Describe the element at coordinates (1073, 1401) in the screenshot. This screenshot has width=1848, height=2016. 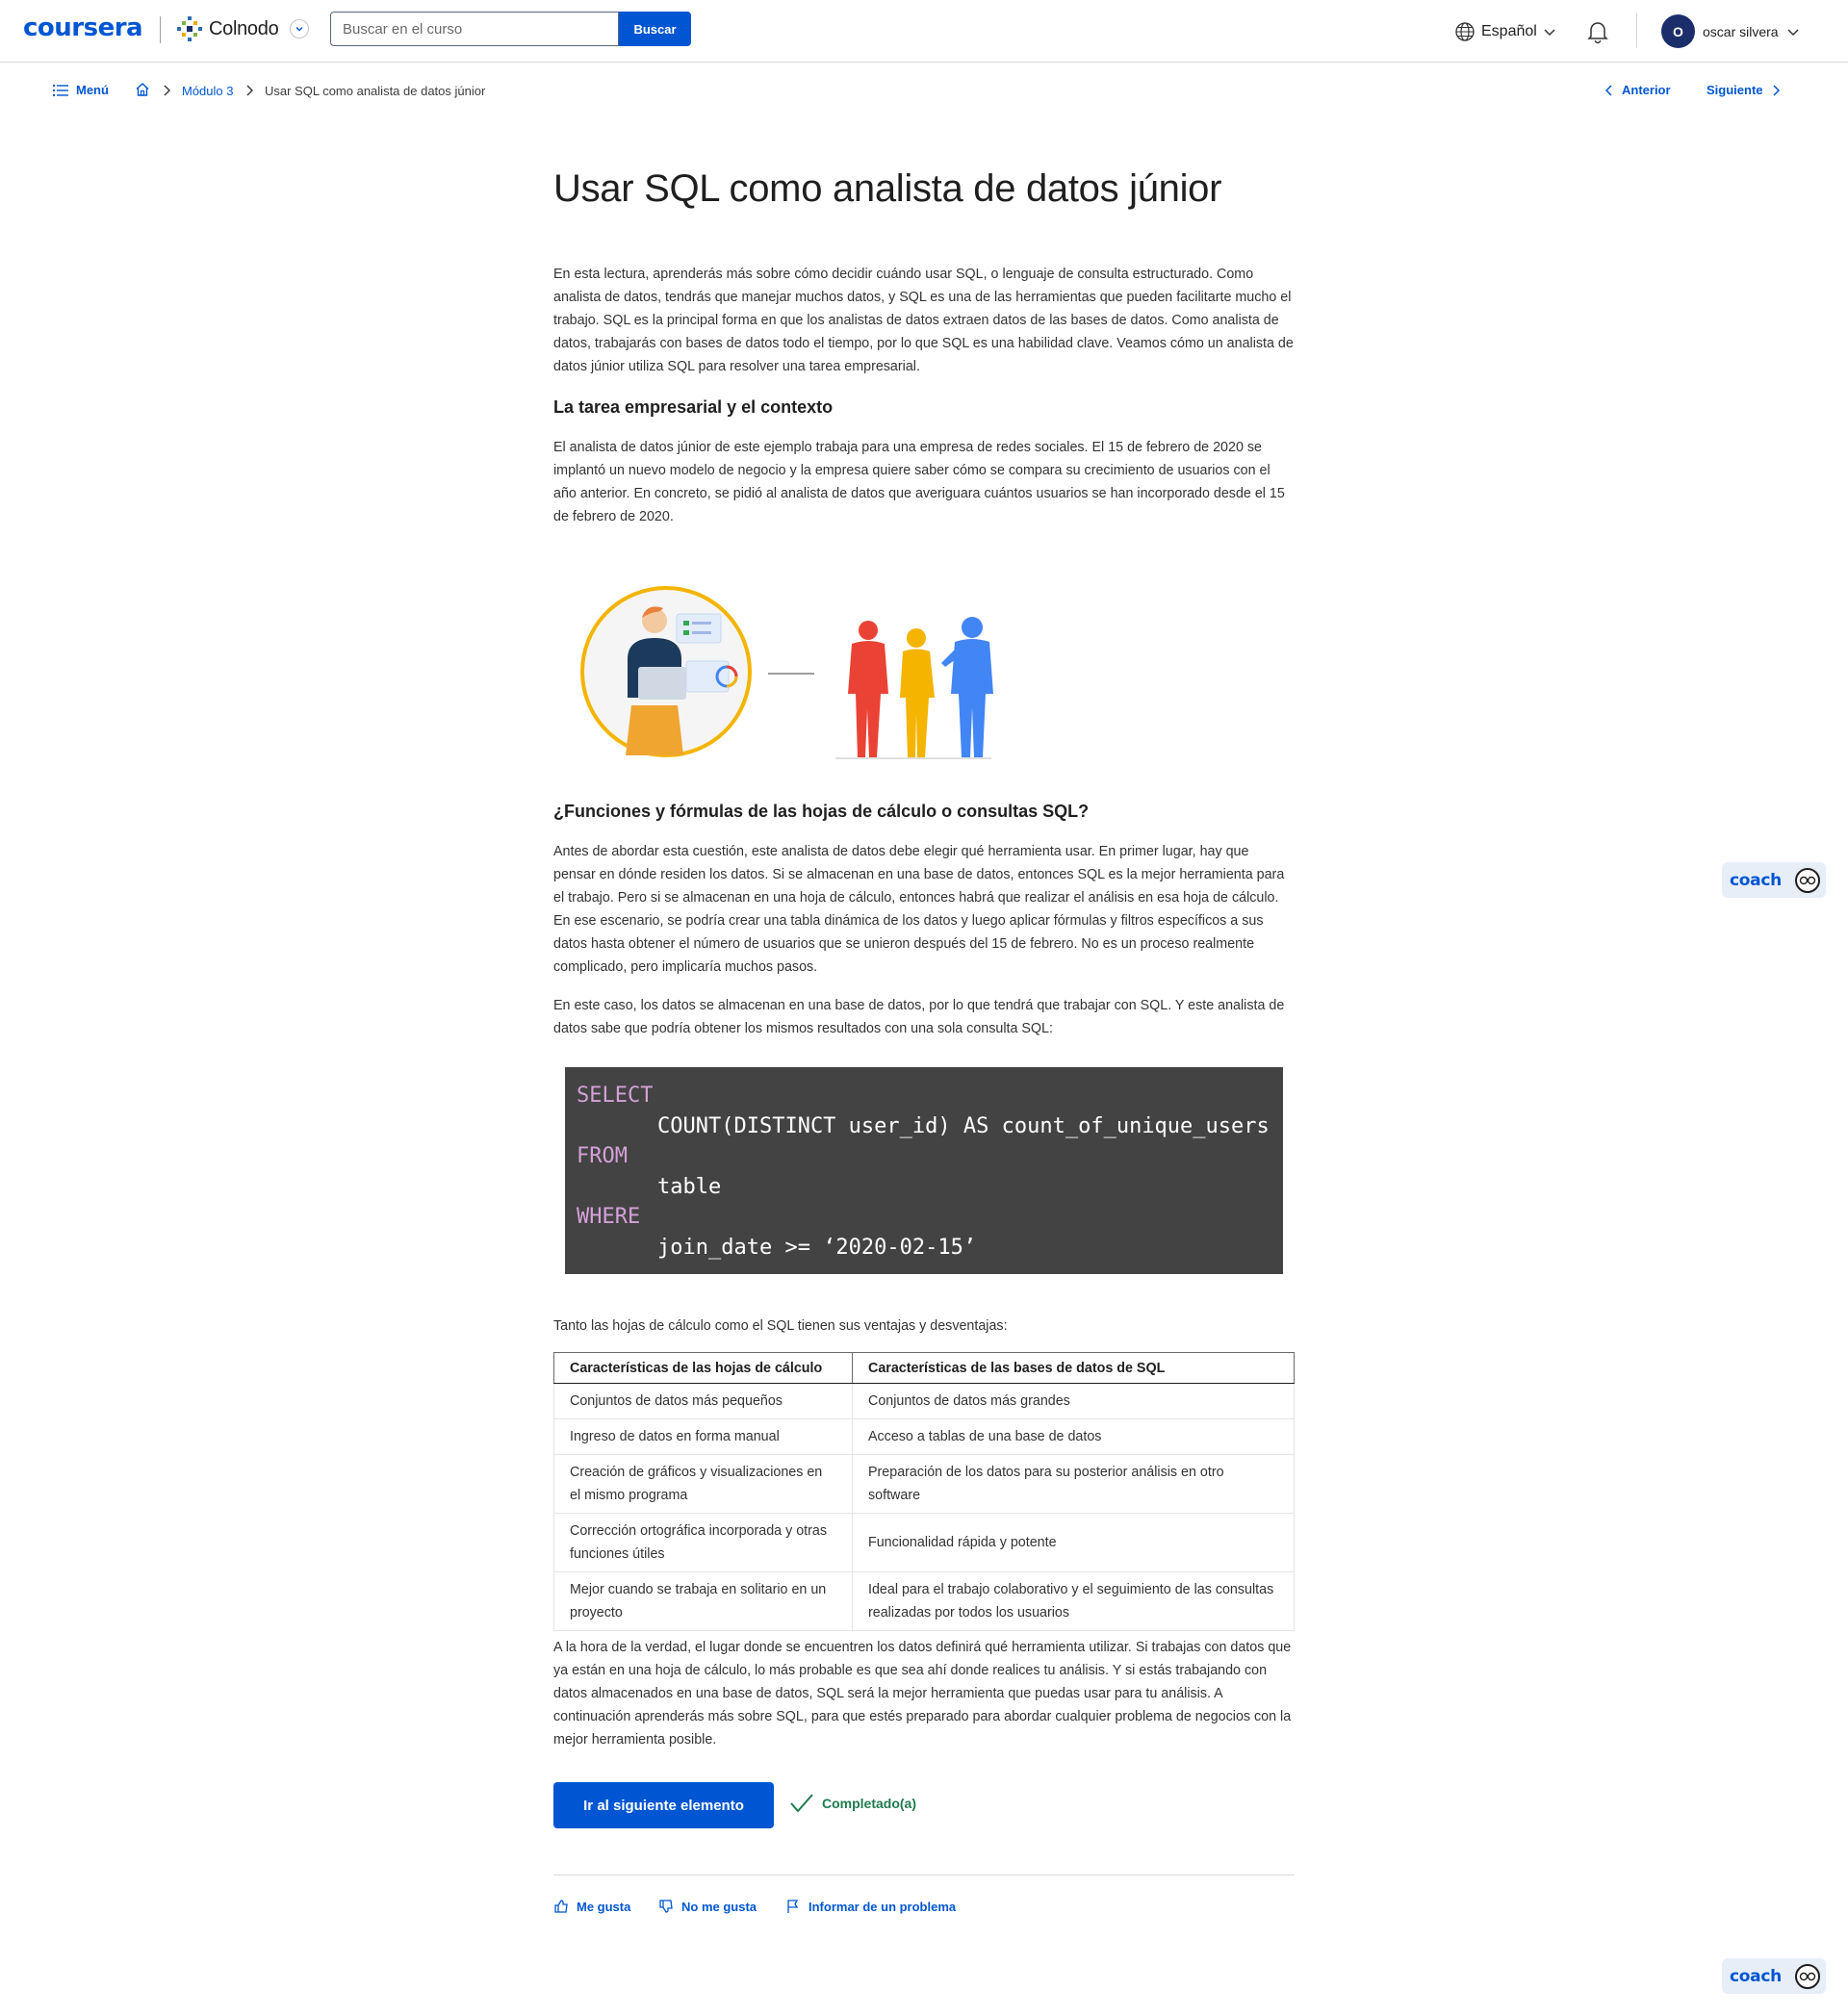
I see `table-cell: Conjuntos de datos más grandes` at that location.